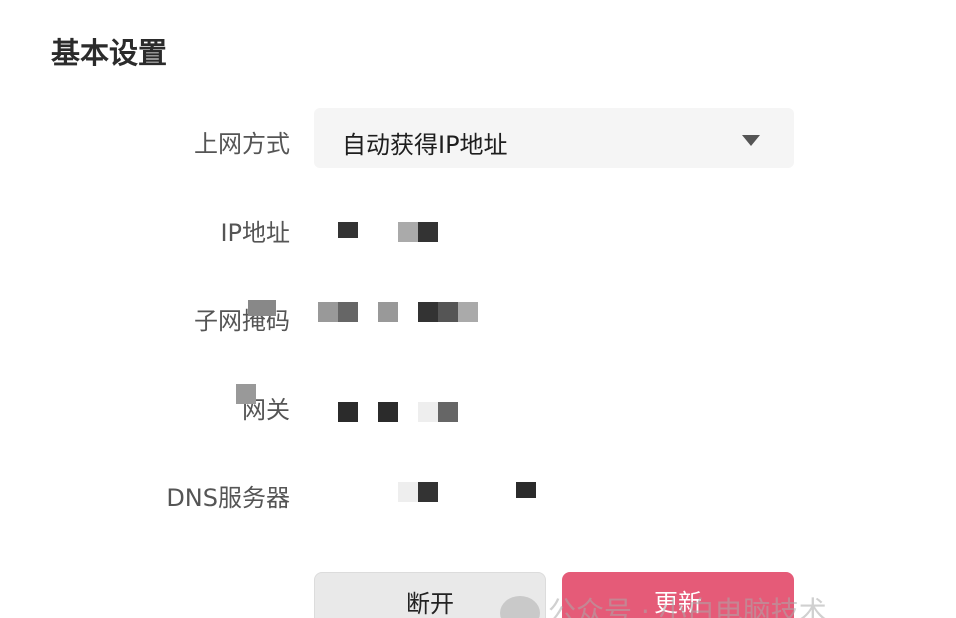 The height and width of the screenshot is (618, 956). What do you see at coordinates (554, 138) in the screenshot?
I see `connection-type-select: 自动获得IP地址` at bounding box center [554, 138].